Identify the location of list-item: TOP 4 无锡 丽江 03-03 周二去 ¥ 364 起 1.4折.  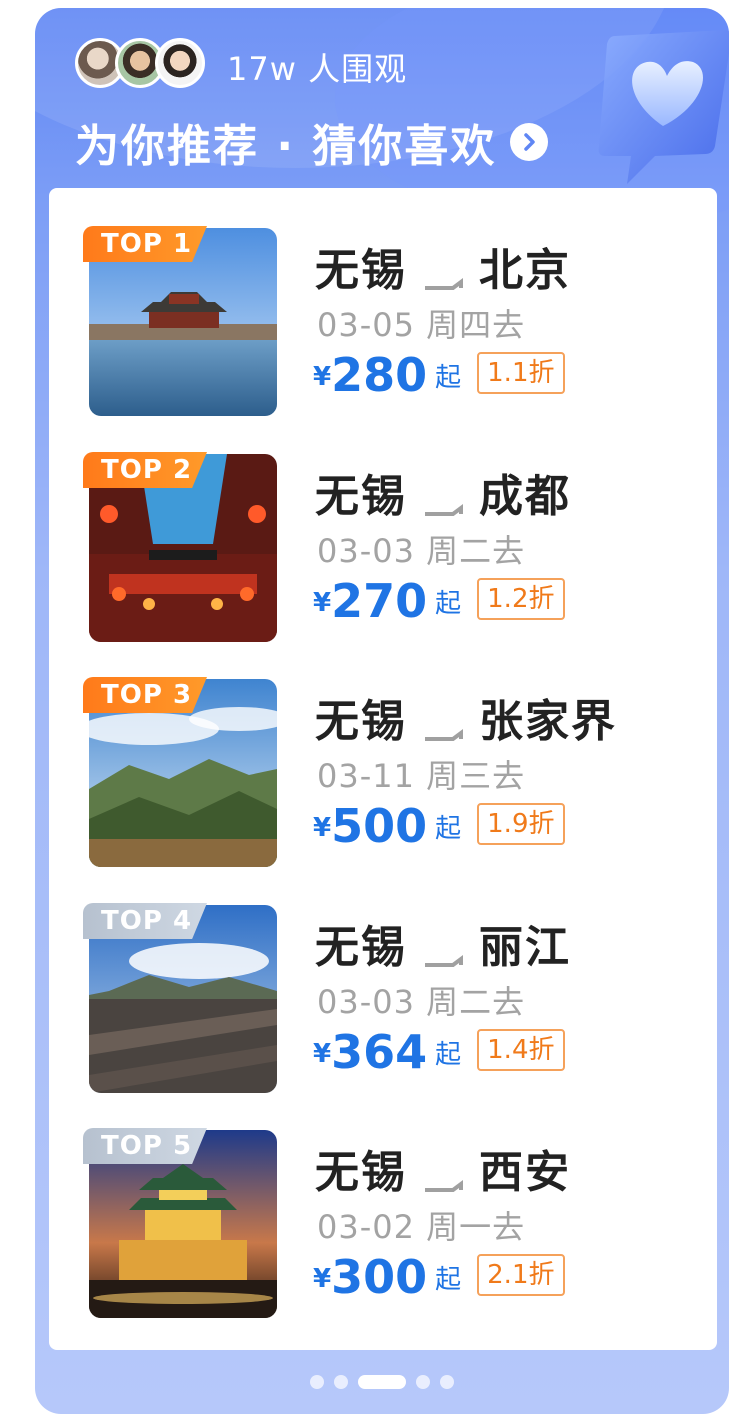
(383, 979).